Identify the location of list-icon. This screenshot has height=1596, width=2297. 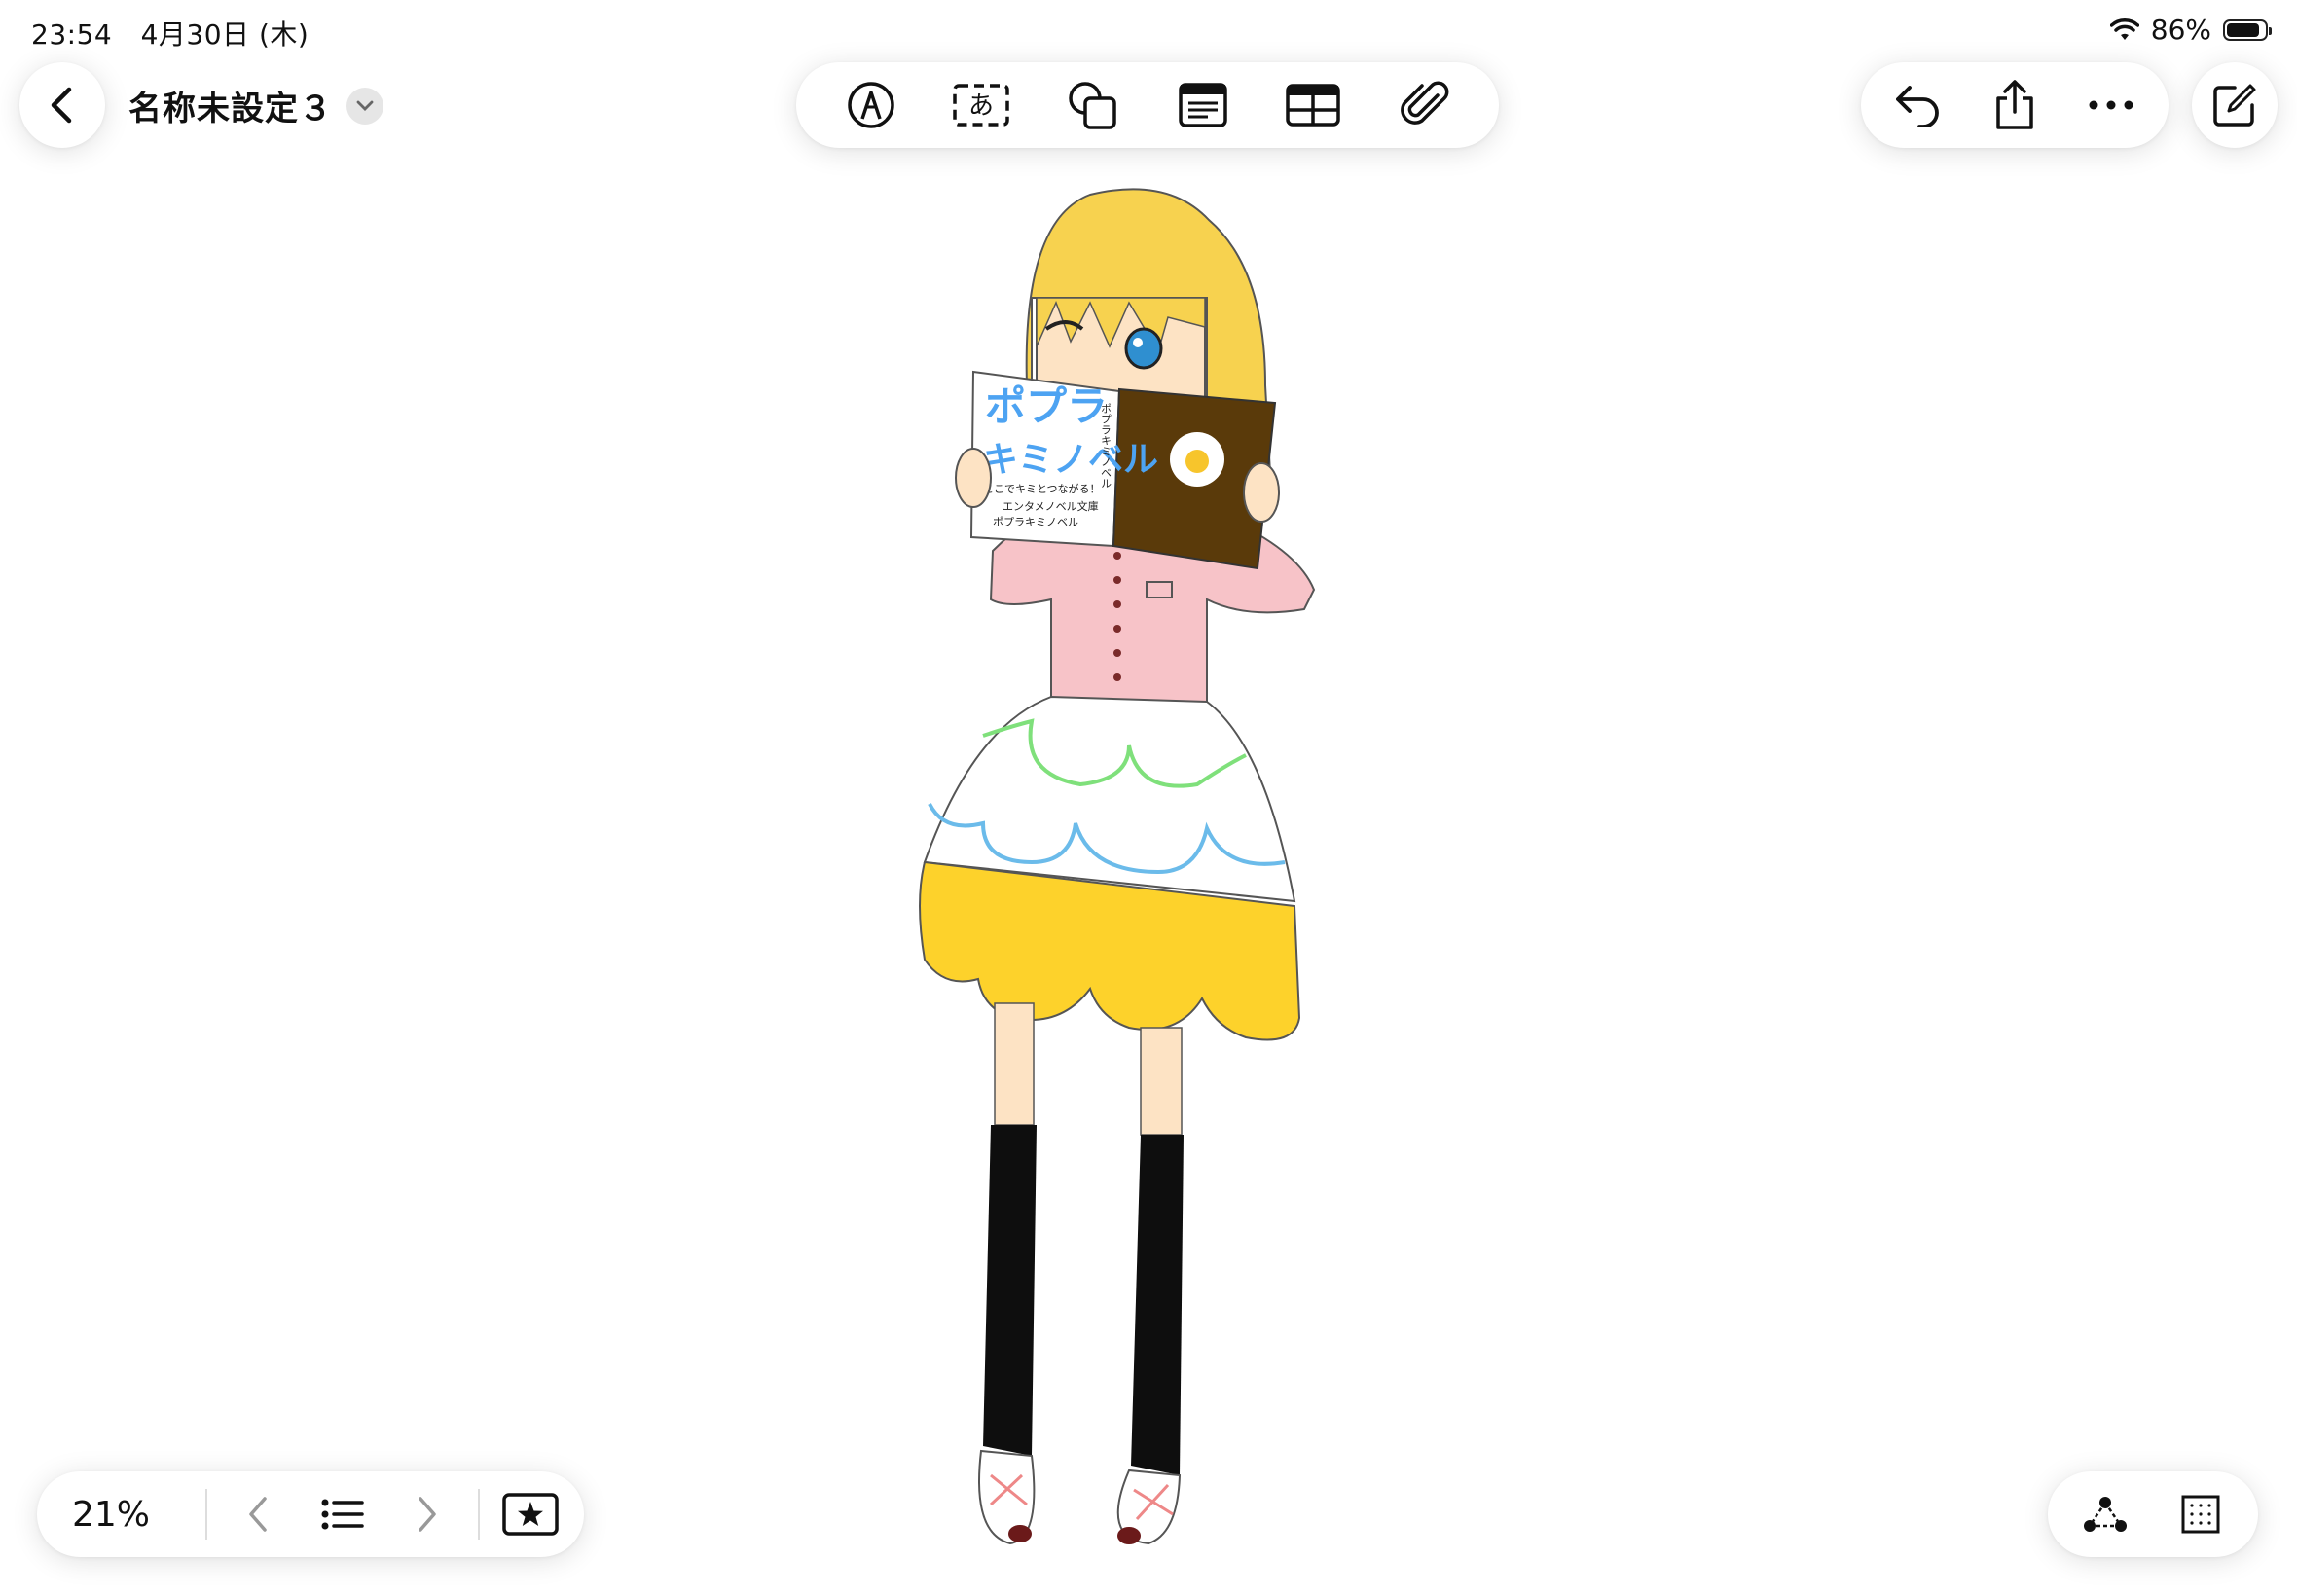
(342, 1515).